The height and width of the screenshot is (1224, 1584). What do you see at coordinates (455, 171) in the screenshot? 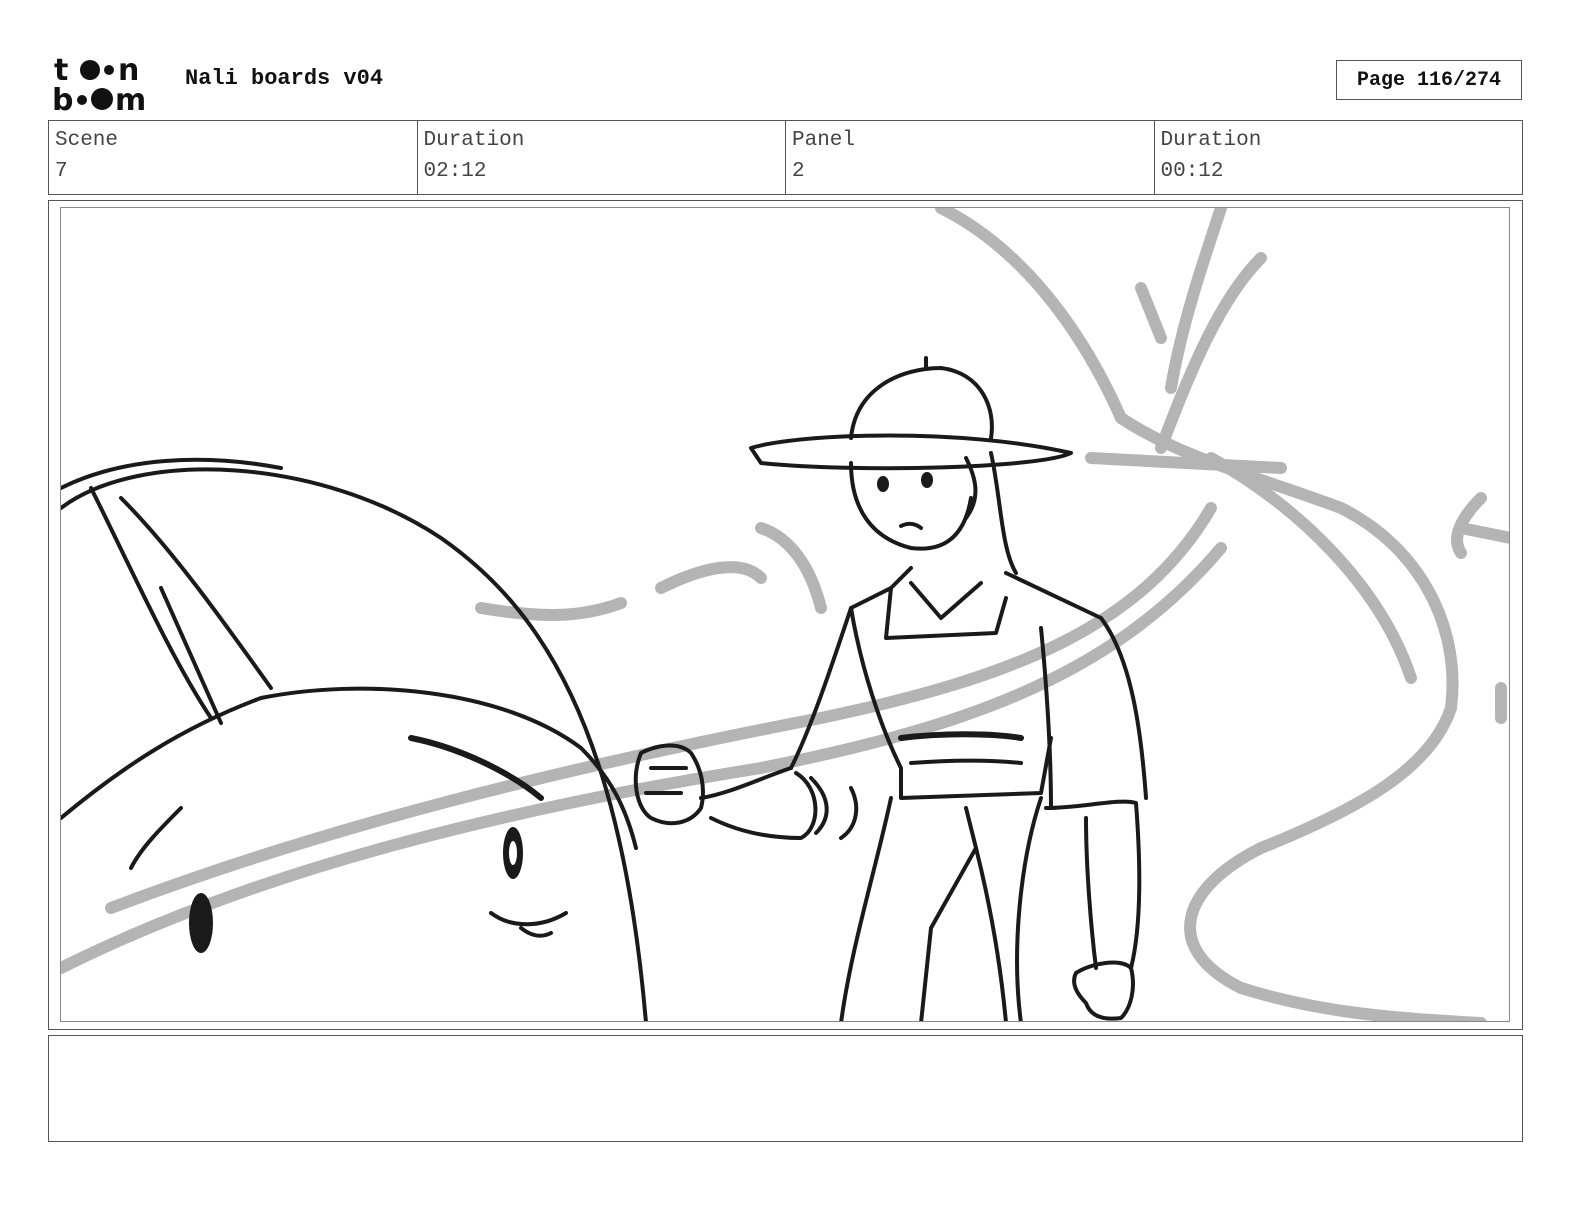
I see `scene-duration-value: 02:12` at bounding box center [455, 171].